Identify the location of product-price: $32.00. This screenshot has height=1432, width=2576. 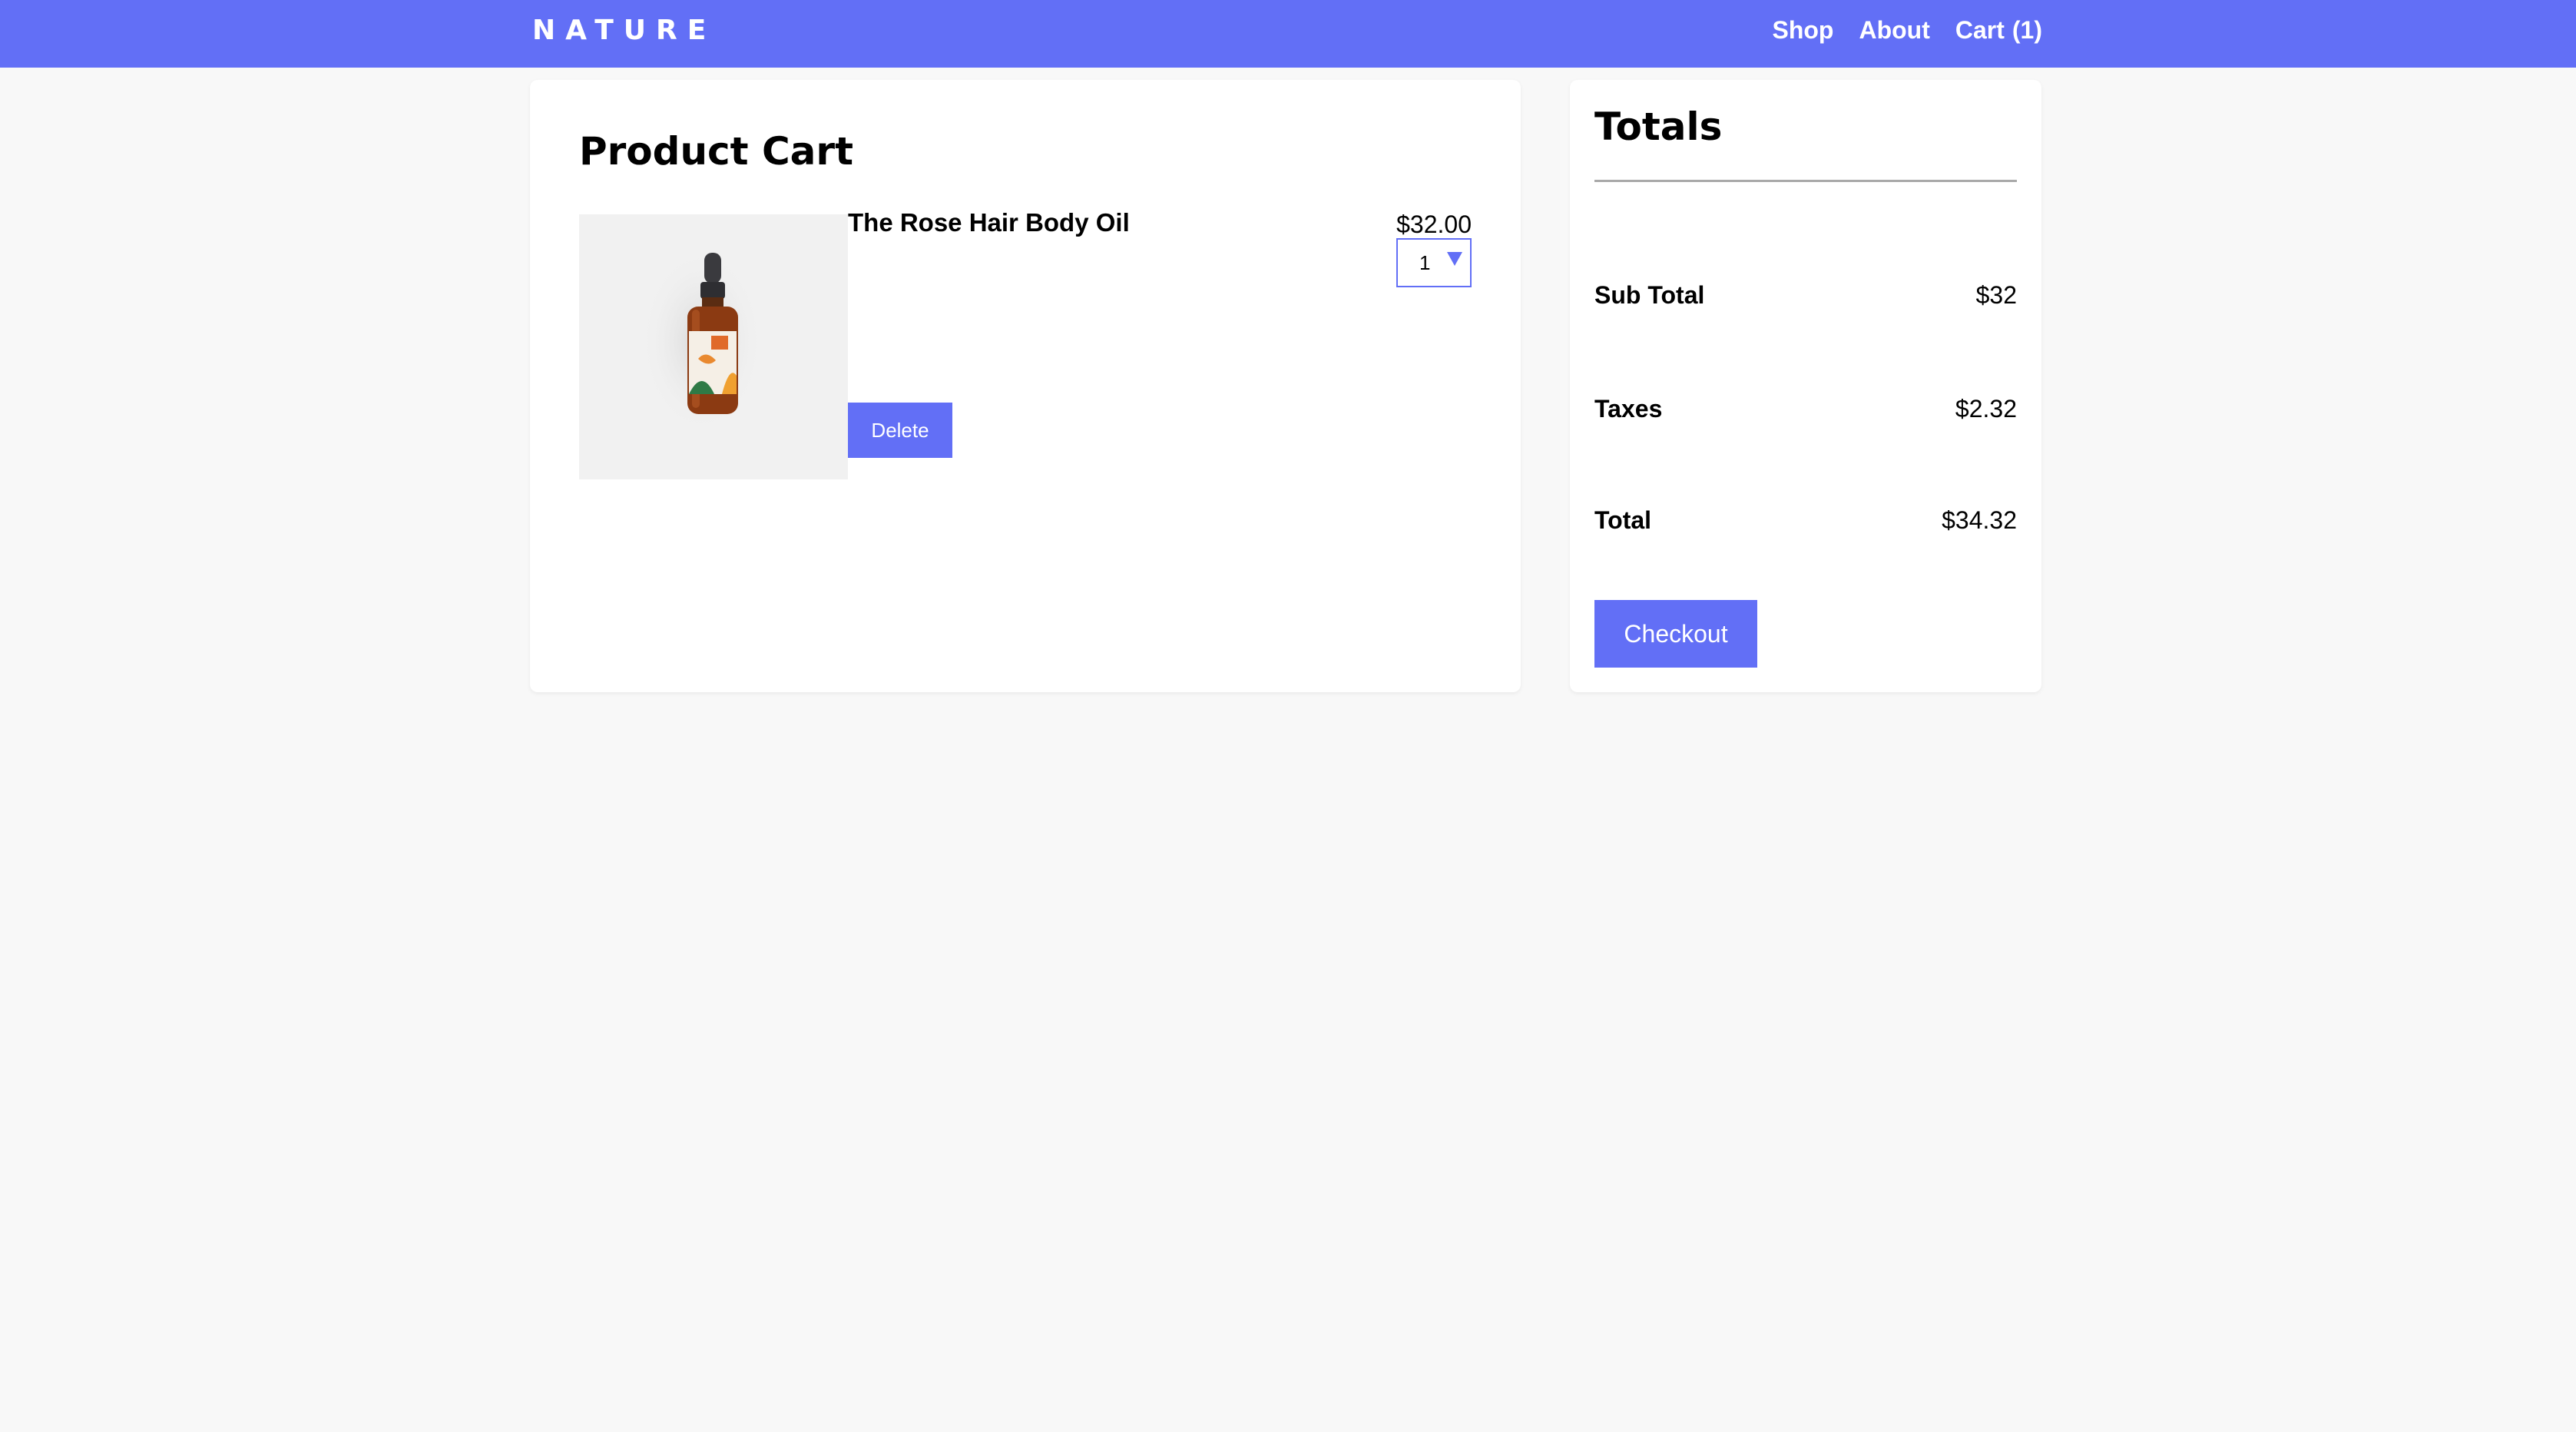
(1434, 224).